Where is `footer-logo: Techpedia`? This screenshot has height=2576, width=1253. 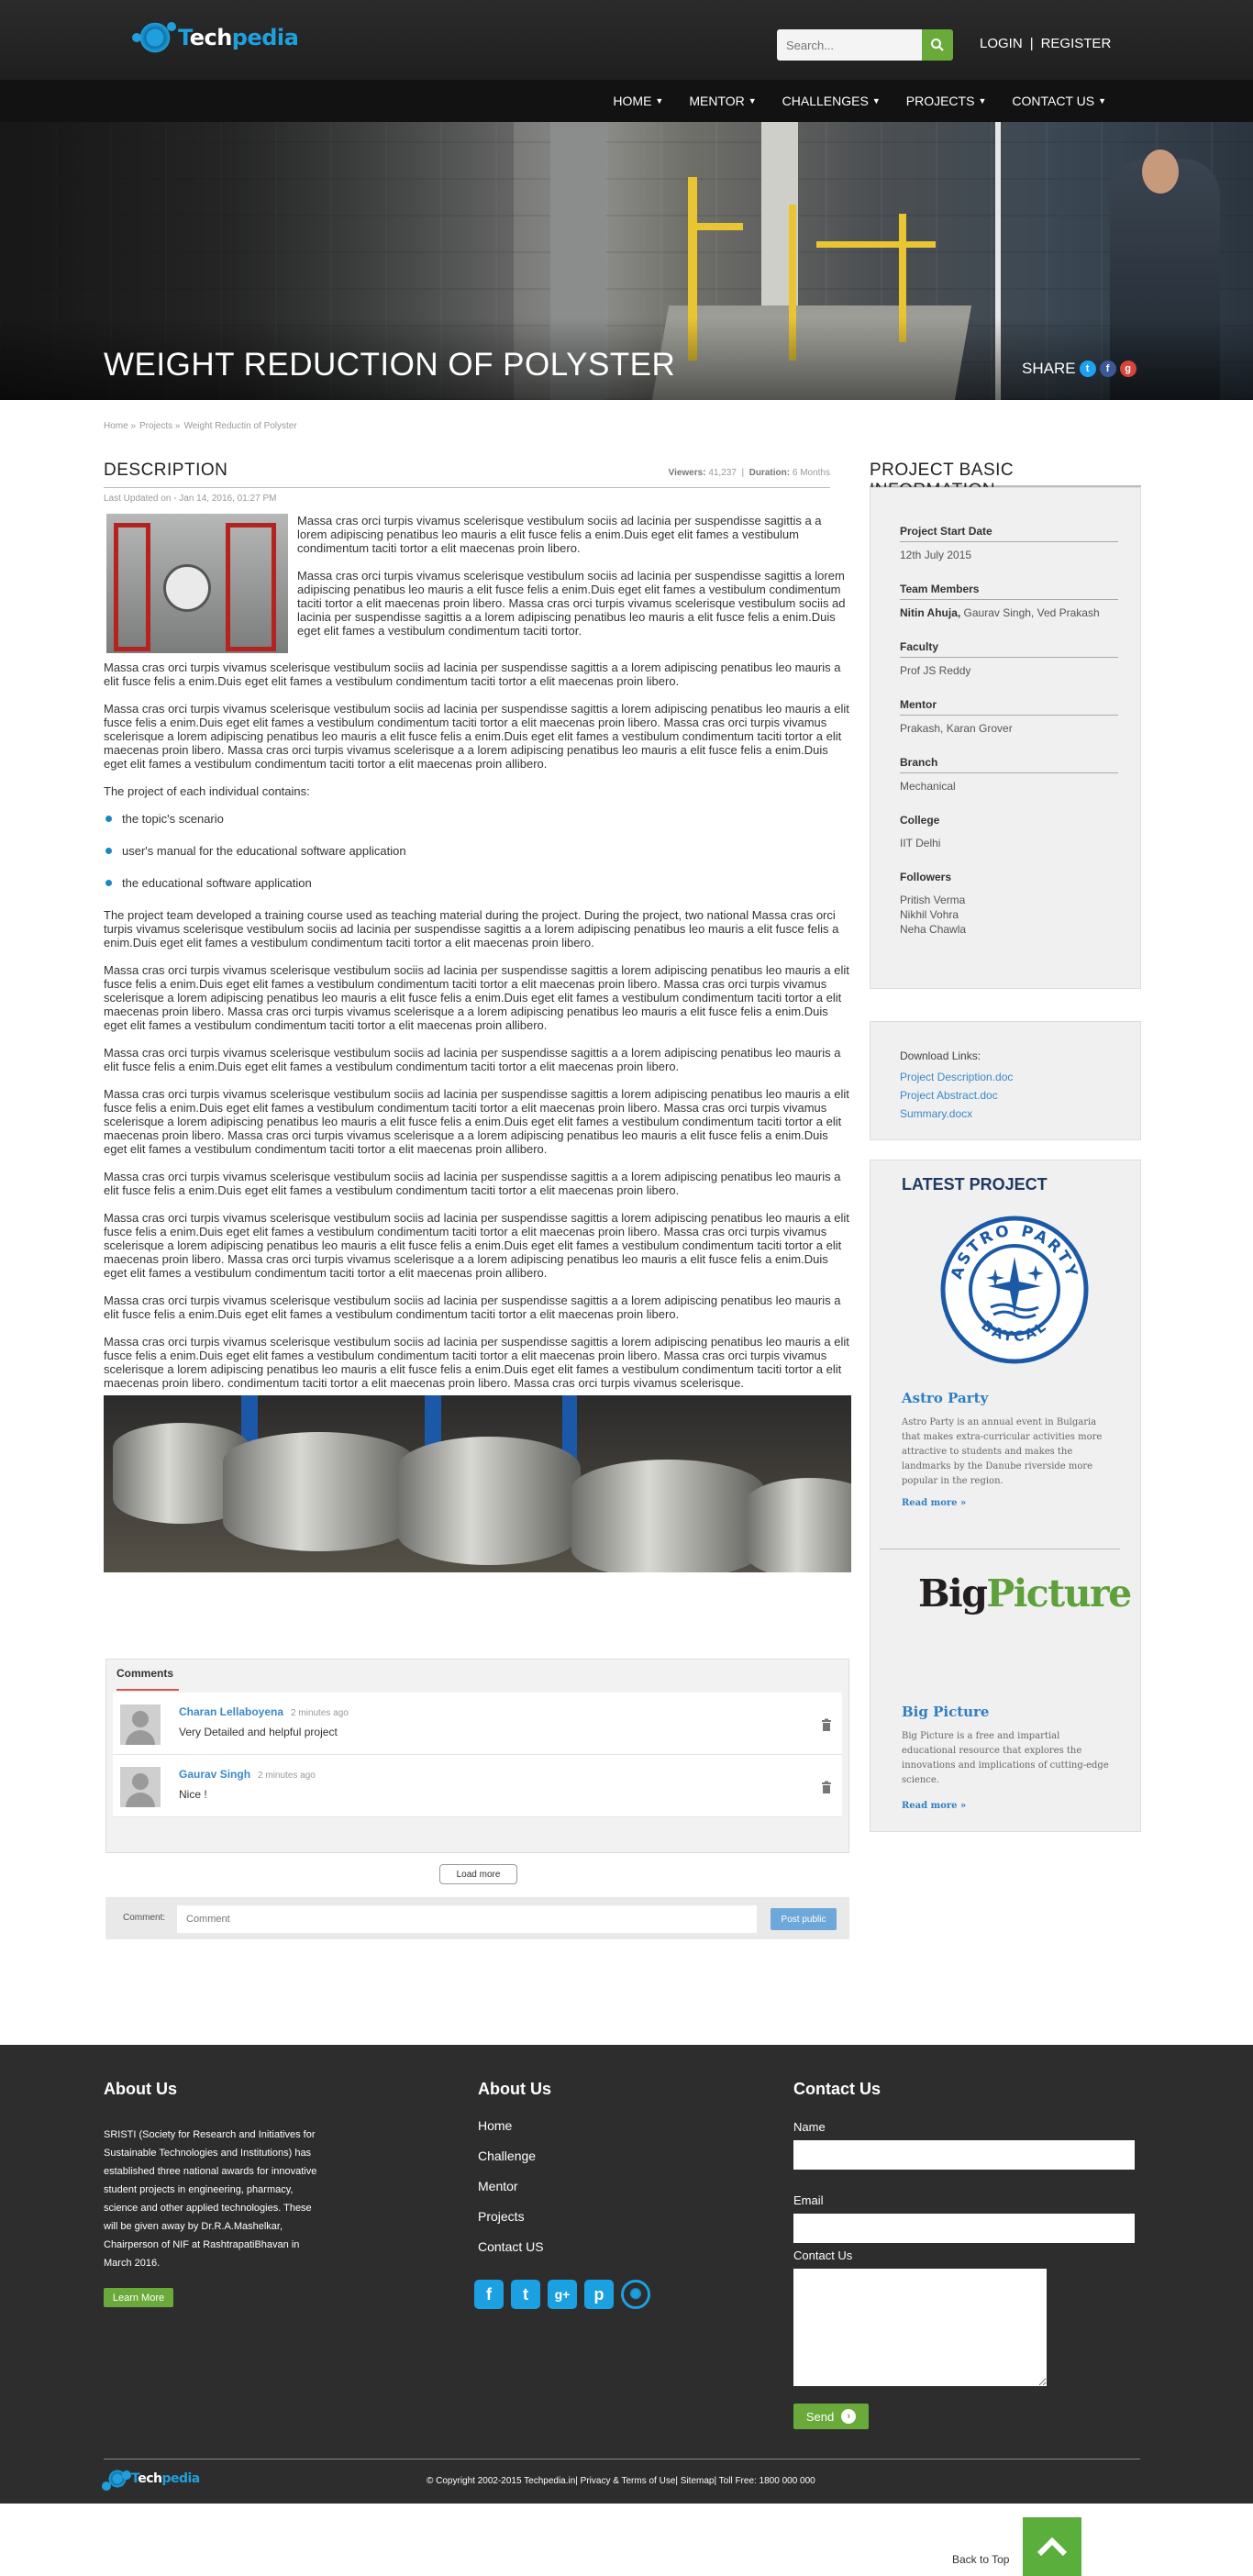 footer-logo: Techpedia is located at coordinates (151, 2480).